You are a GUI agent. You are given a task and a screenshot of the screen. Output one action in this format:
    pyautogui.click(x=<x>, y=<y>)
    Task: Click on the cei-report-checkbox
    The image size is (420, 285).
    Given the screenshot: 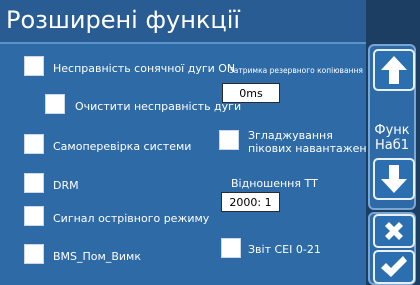 What is the action you would take?
    pyautogui.click(x=231, y=248)
    